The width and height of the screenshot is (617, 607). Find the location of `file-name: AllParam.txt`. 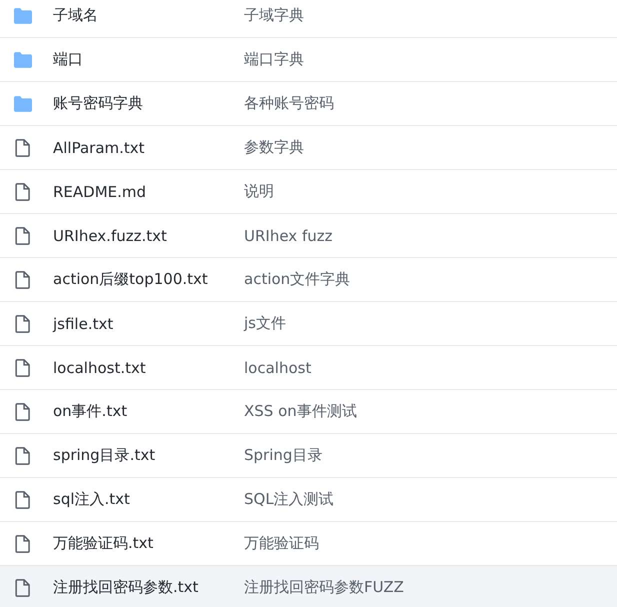

file-name: AllParam.txt is located at coordinates (148, 147).